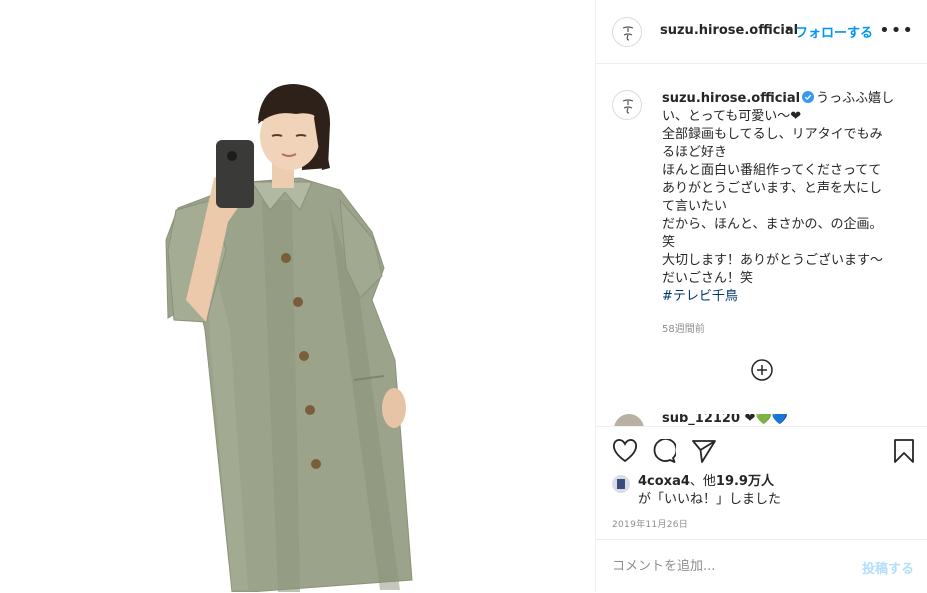  What do you see at coordinates (725, 420) in the screenshot?
I see `next-comment-text: sub_12120 ❤💚💙` at bounding box center [725, 420].